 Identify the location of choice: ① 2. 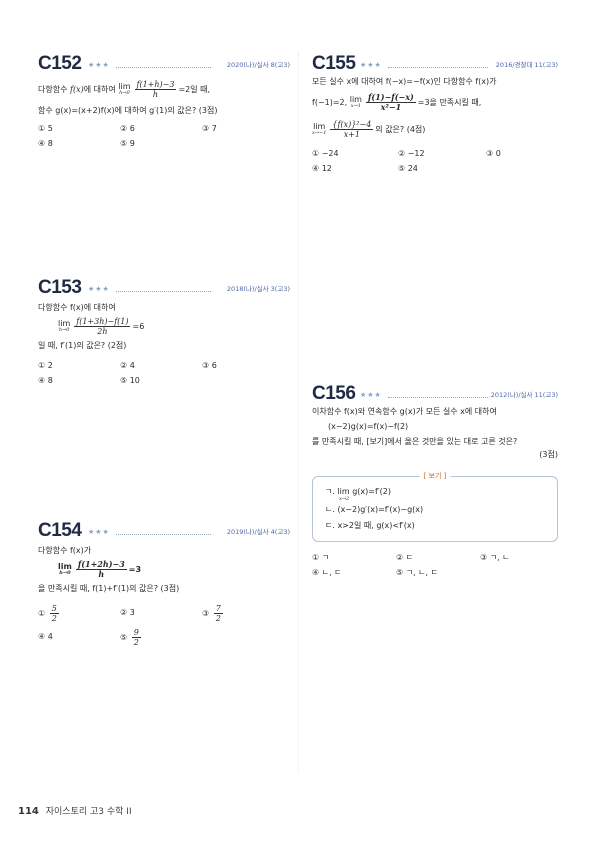
(45, 365).